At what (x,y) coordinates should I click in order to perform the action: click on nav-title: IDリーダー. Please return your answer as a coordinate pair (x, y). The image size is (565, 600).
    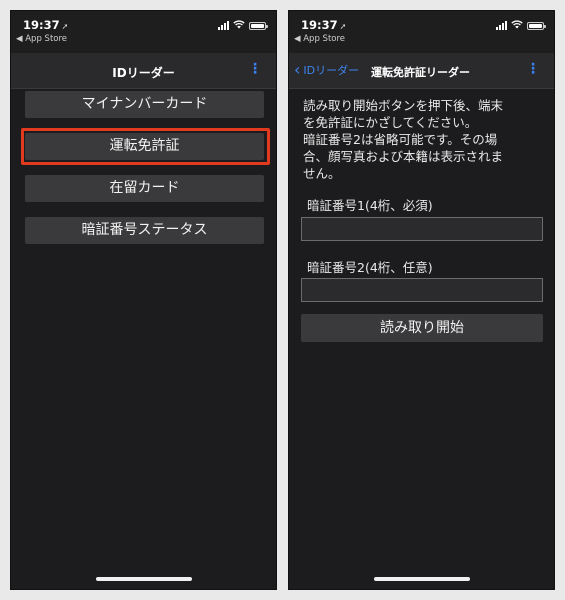
    Looking at the image, I should click on (143, 73).